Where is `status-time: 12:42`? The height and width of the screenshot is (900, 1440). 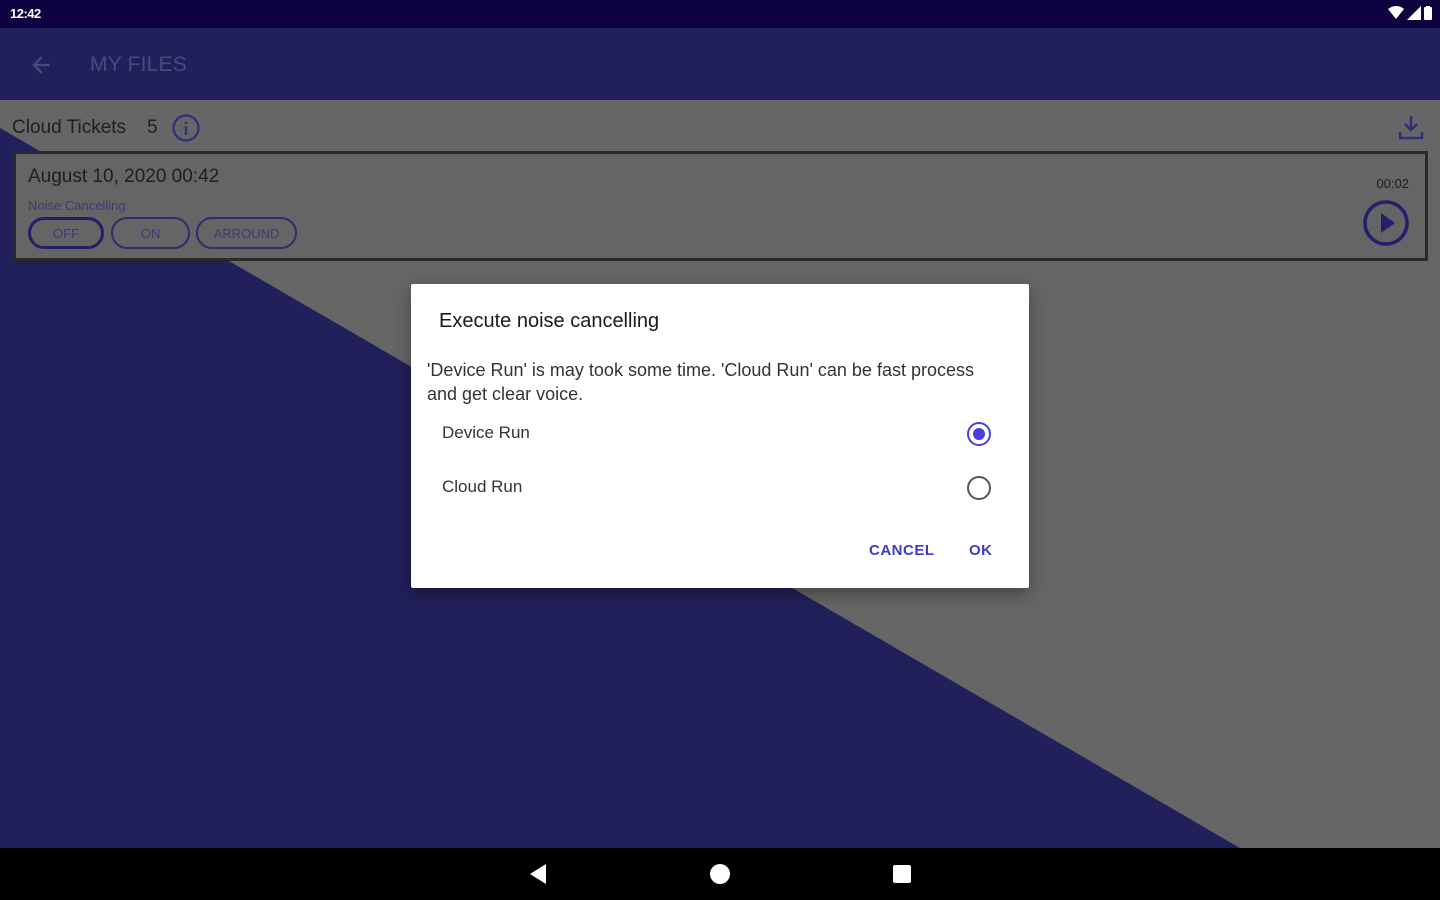
status-time: 12:42 is located at coordinates (25, 13).